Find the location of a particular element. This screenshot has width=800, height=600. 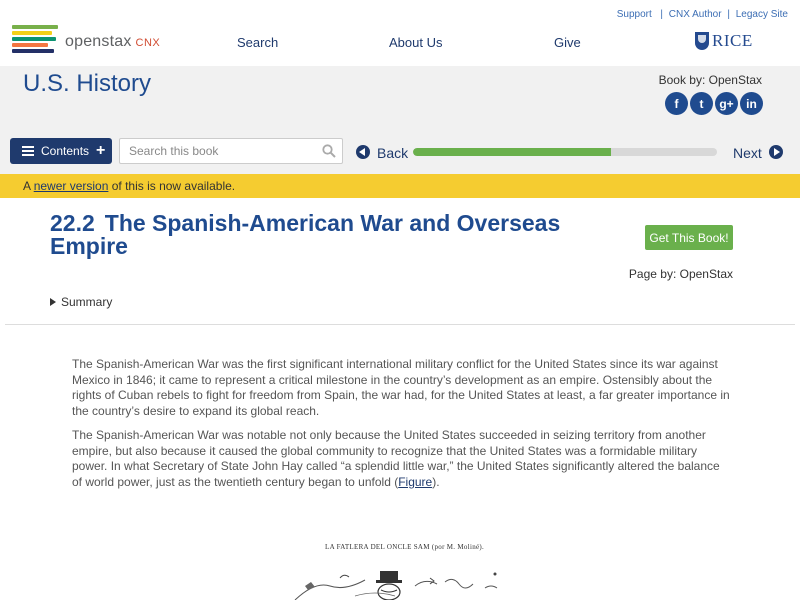

get-this-book-button: Get This Book! is located at coordinates (689, 237).